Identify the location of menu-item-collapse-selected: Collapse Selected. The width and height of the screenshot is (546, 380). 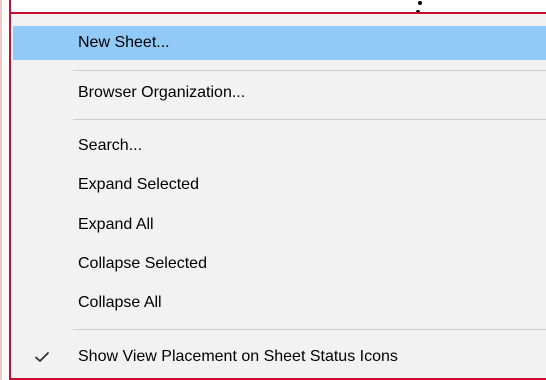
(279, 264).